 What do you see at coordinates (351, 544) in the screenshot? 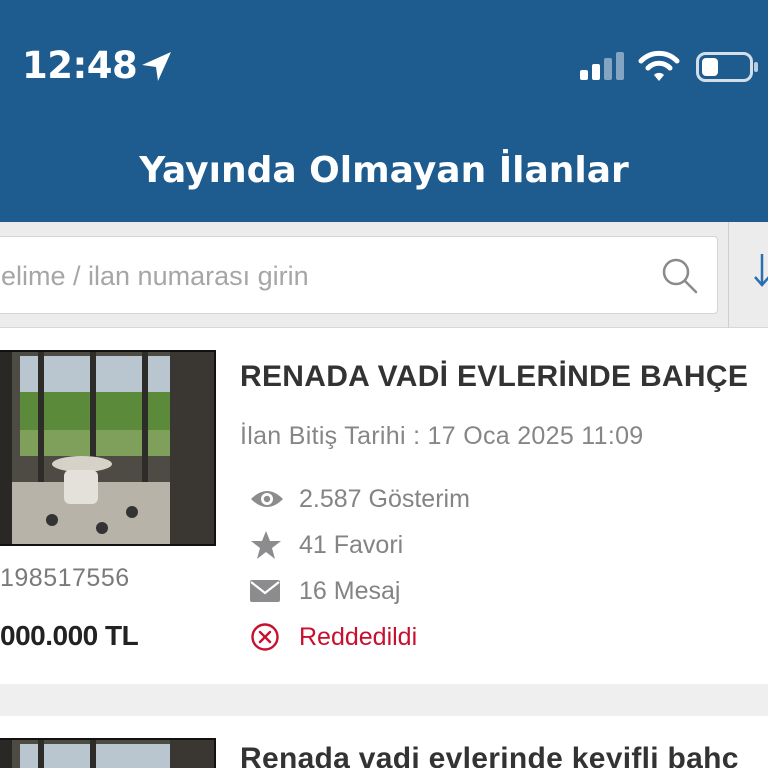
I see `favorites-count: 41 Favori` at bounding box center [351, 544].